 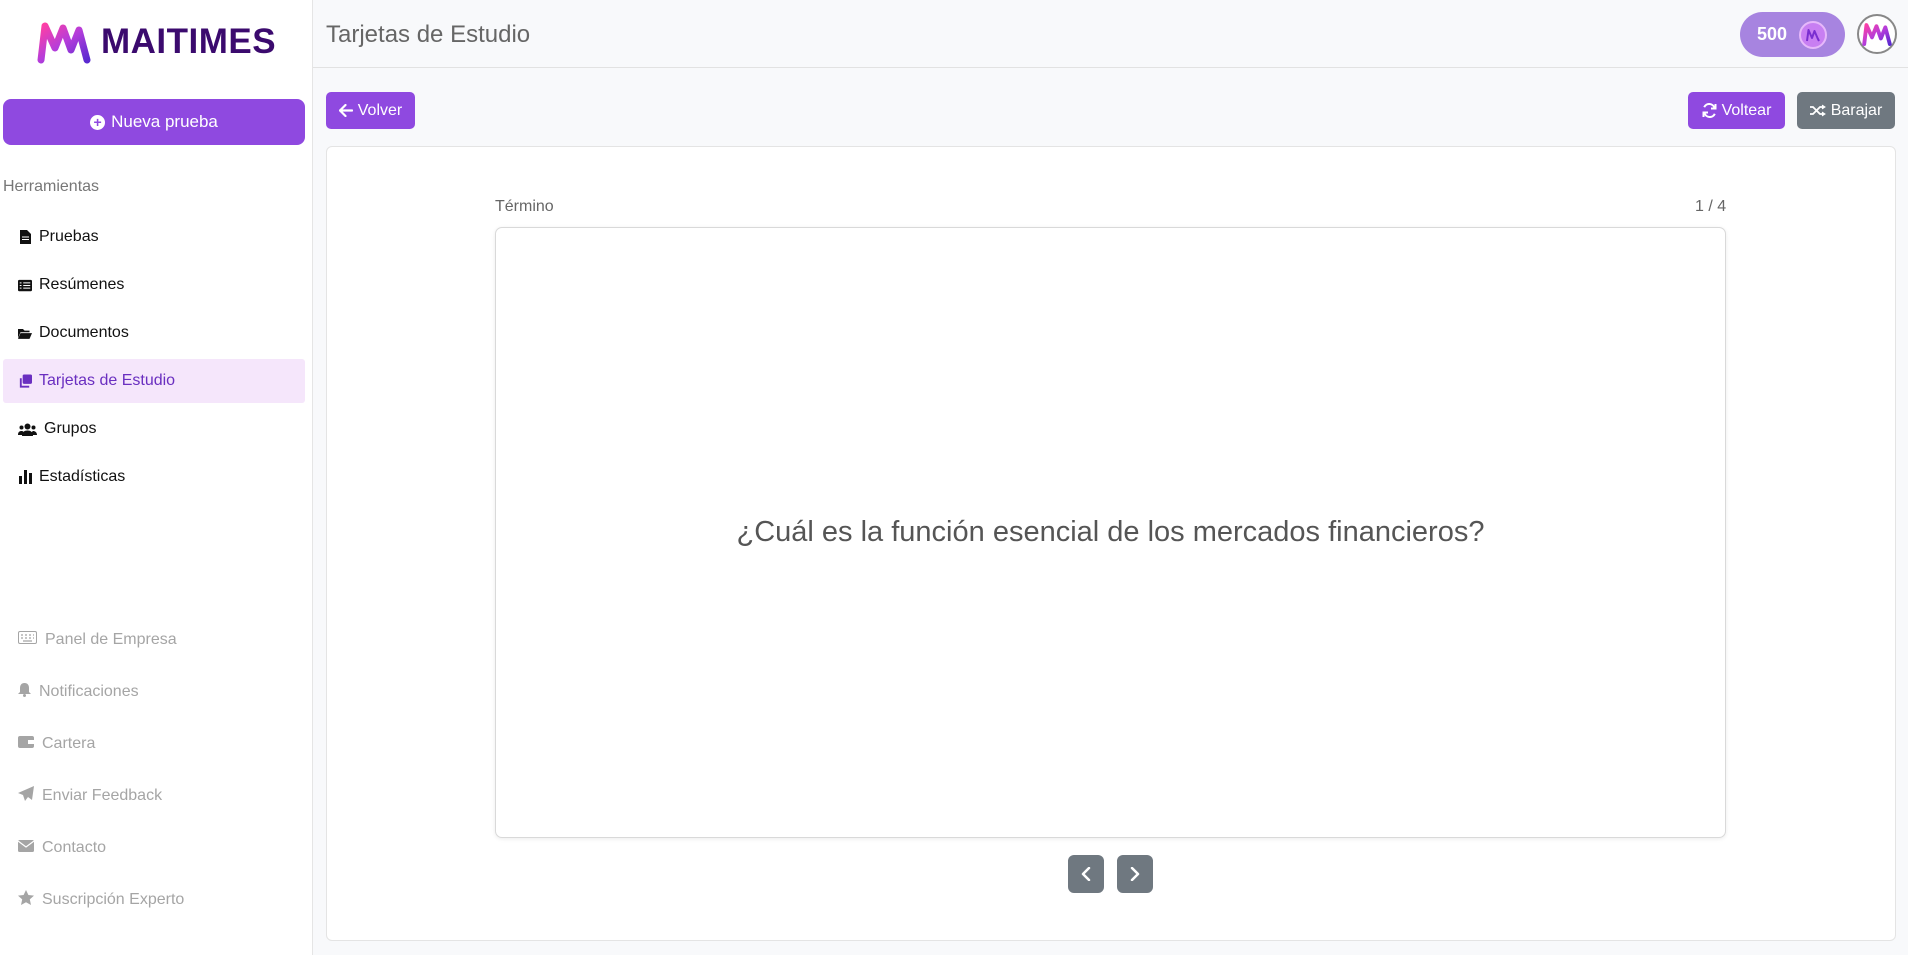 I want to click on new-test-button: + Nueva prueba, so click(x=154, y=122).